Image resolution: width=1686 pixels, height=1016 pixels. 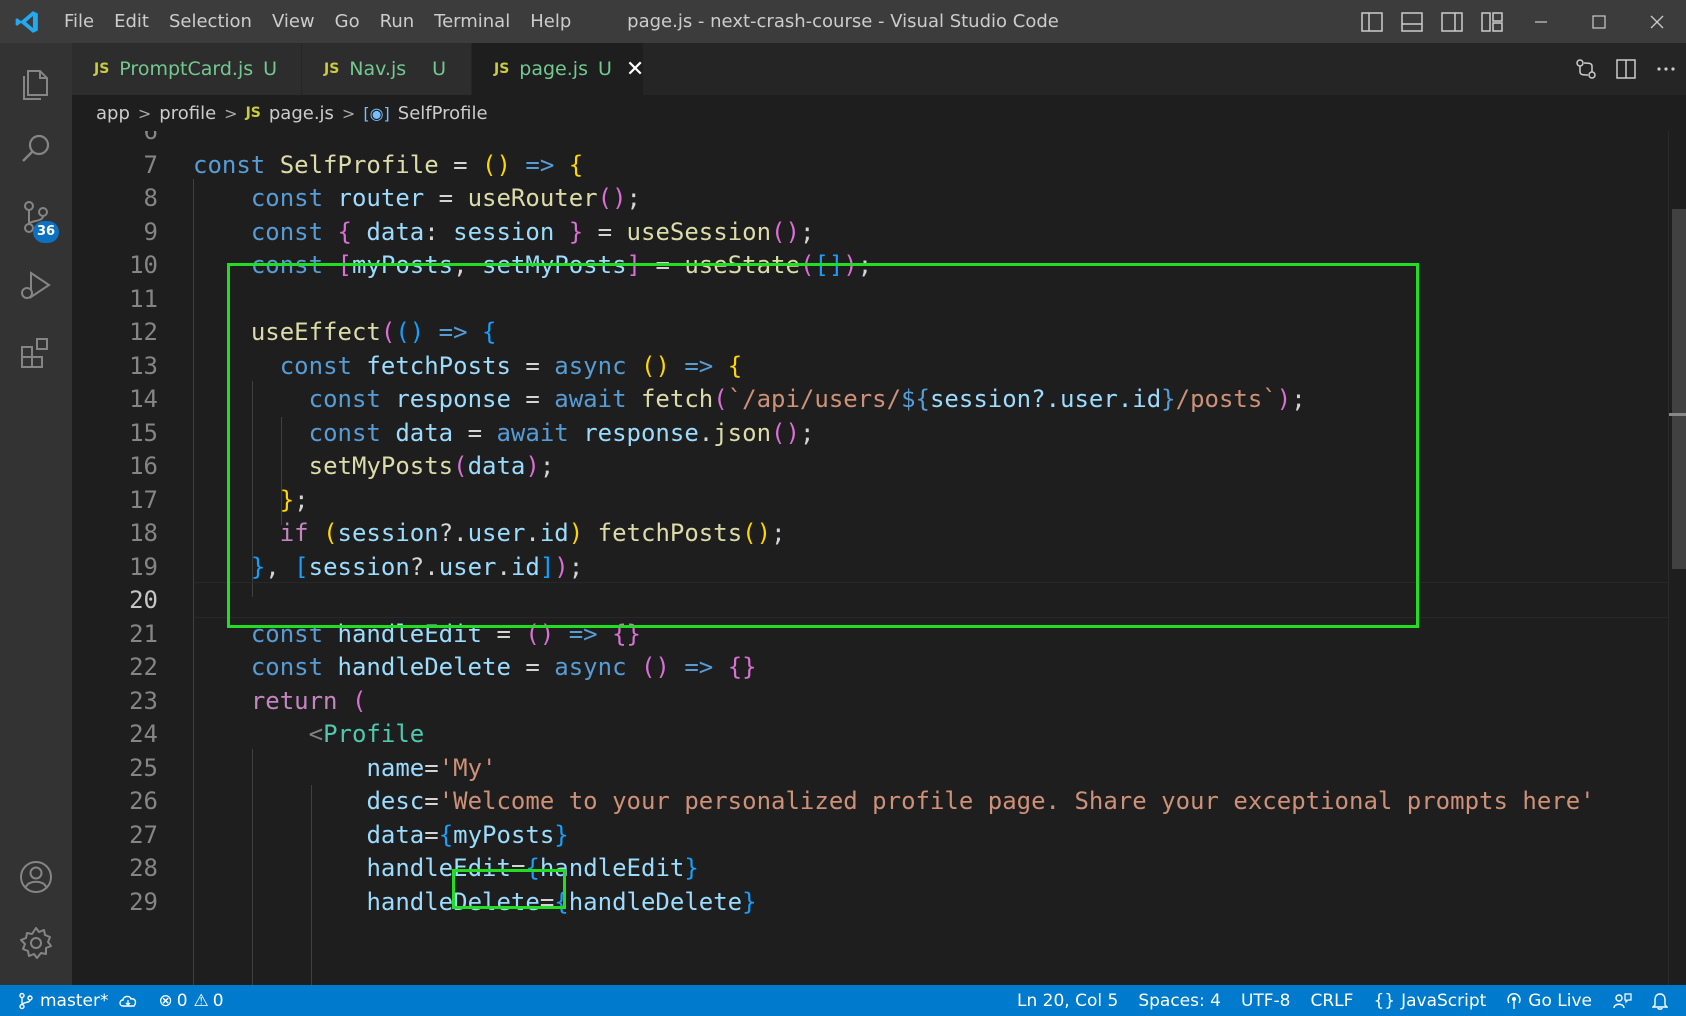 What do you see at coordinates (1657, 21) in the screenshot?
I see `close-window-icon` at bounding box center [1657, 21].